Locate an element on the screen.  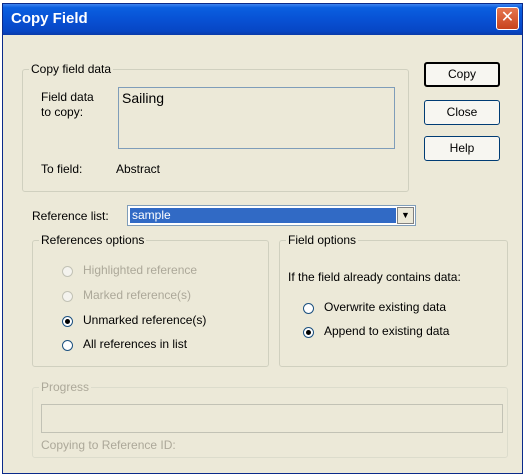
field-data-textbox: Sailing is located at coordinates (256, 118).